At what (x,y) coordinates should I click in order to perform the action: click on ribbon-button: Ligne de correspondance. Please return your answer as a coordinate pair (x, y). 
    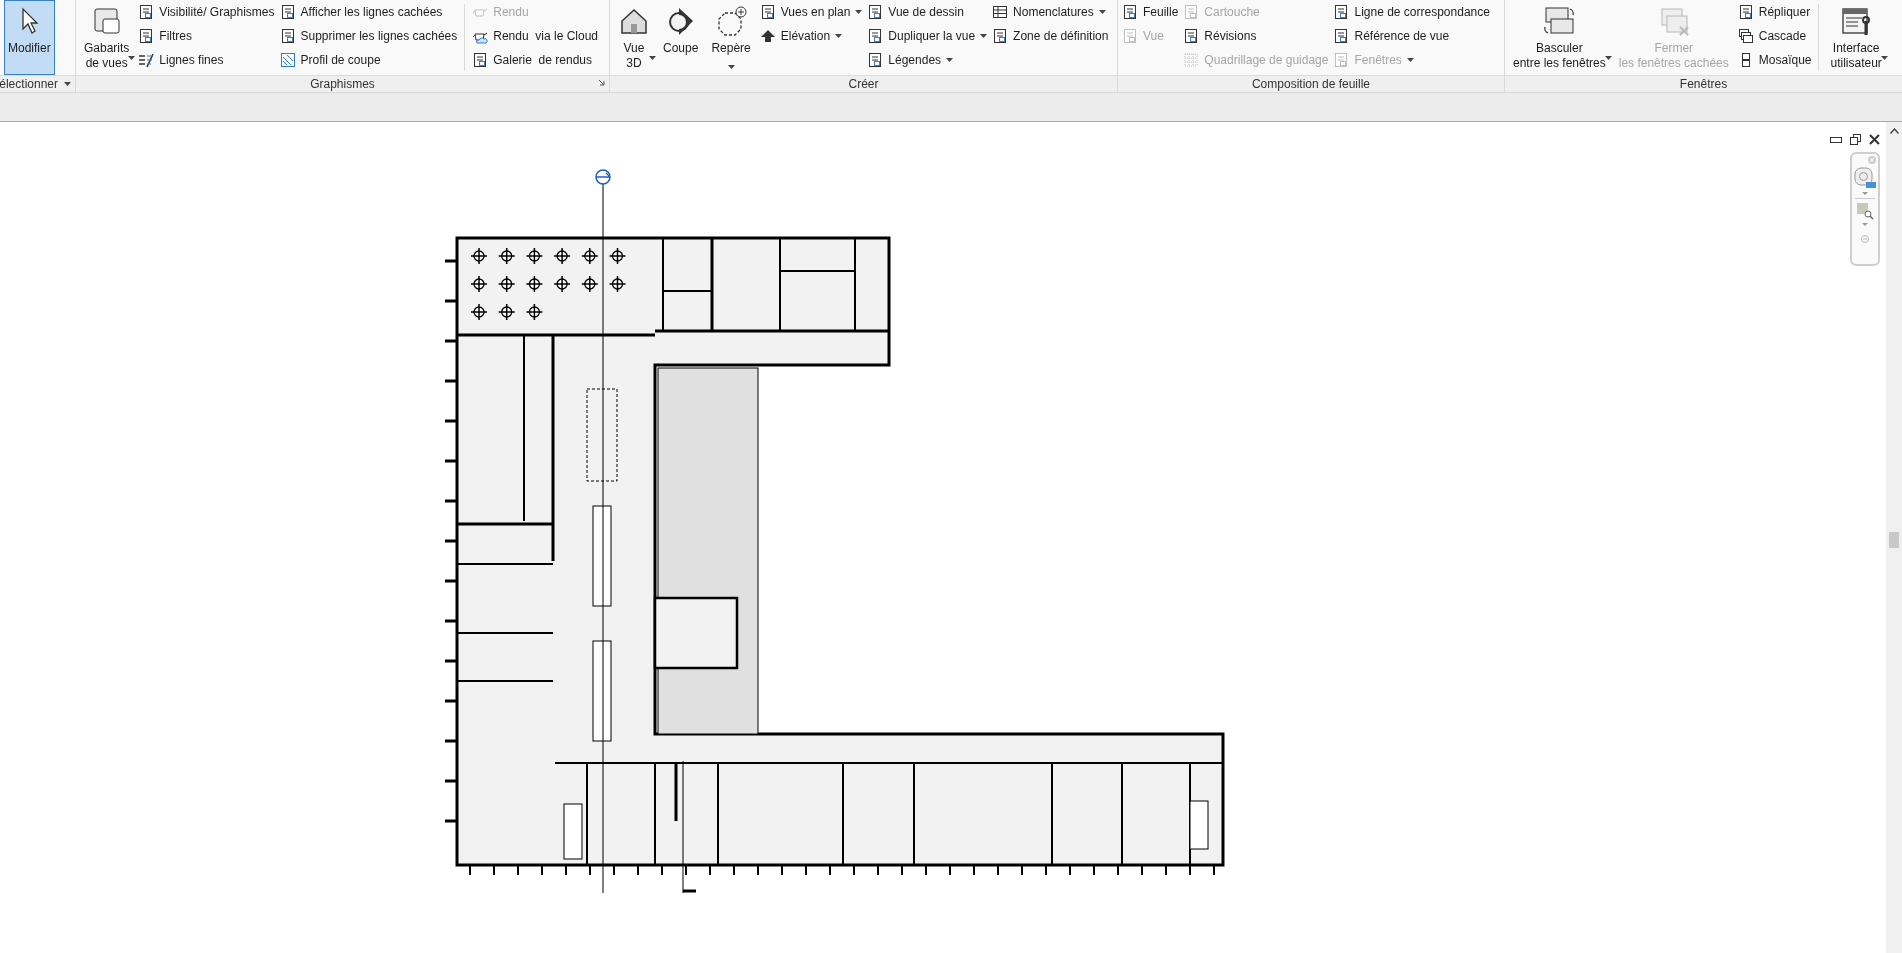
    Looking at the image, I should click on (1411, 12).